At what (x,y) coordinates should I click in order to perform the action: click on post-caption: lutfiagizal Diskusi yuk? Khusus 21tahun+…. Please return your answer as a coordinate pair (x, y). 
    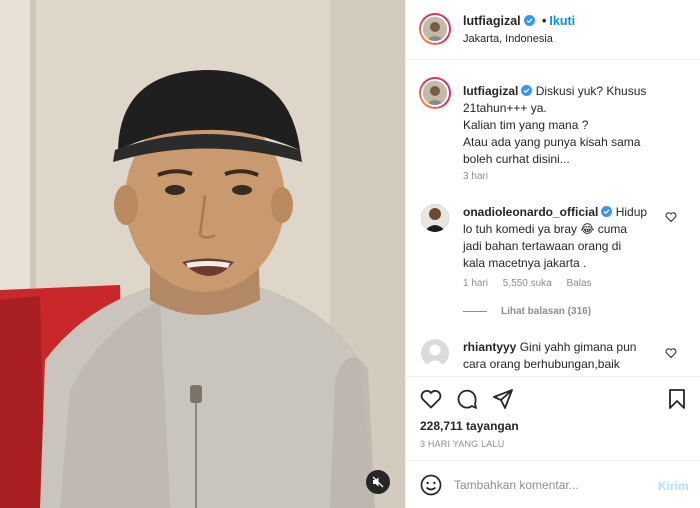
    Looking at the image, I should click on (575, 125).